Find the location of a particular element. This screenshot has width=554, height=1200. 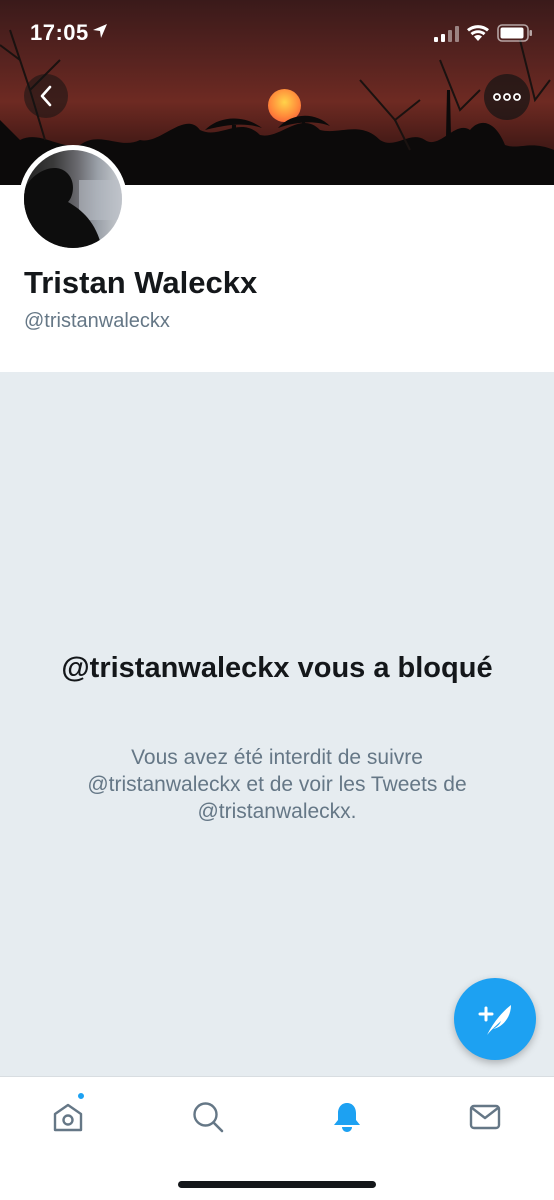

avatar is located at coordinates (73, 199).